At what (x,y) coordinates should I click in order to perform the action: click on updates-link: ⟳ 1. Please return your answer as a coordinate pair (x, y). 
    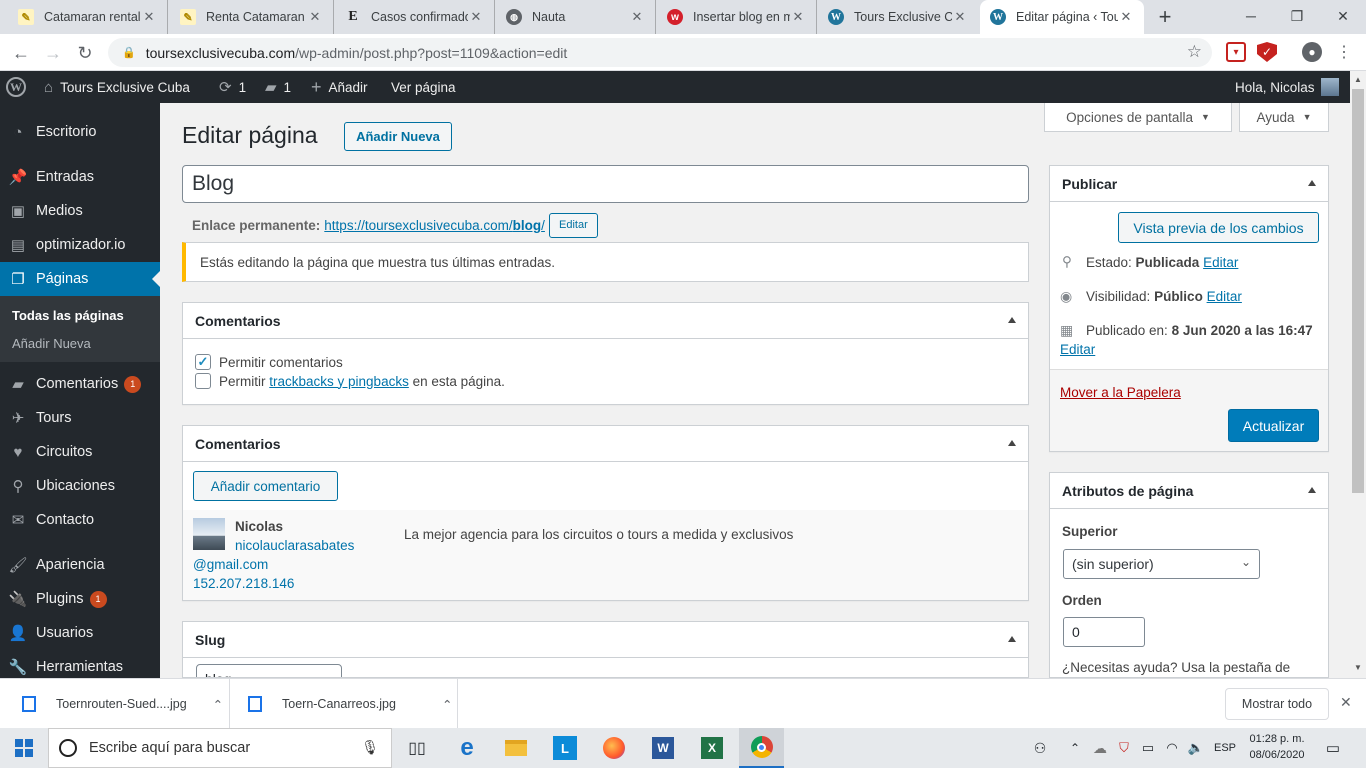
    Looking at the image, I should click on (232, 87).